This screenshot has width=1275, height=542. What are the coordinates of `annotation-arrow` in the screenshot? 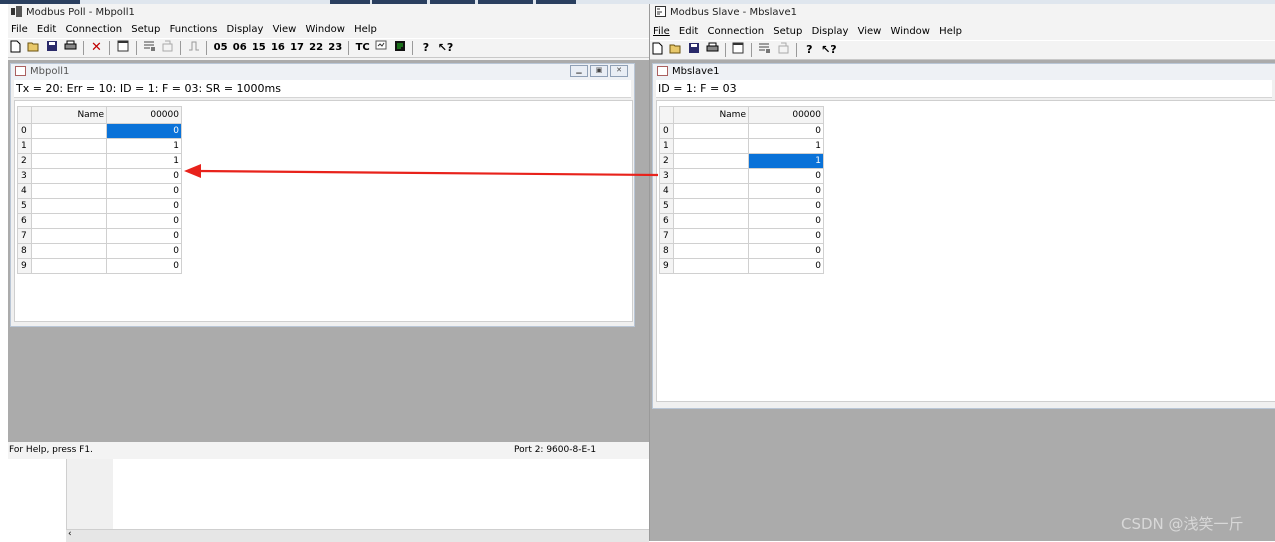 It's located at (421, 171).